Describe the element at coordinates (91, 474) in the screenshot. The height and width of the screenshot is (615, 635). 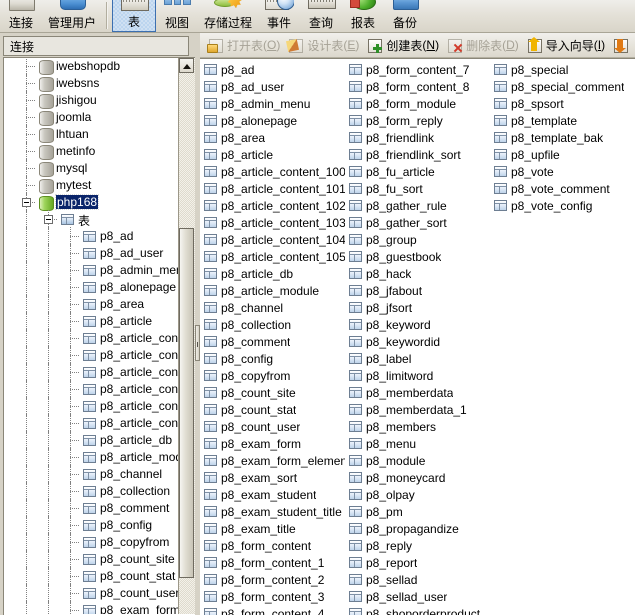
I see `tree-node-table: p8_channel` at that location.